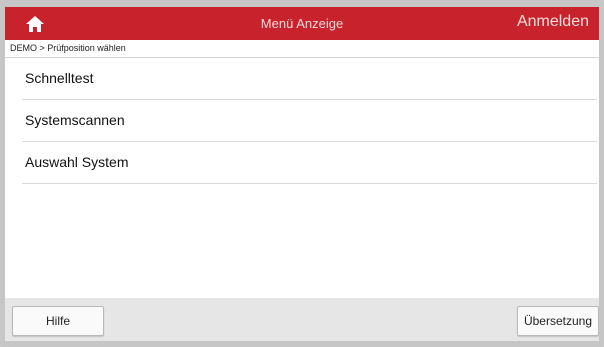  Describe the element at coordinates (59, 78) in the screenshot. I see `menu-item-label: Schnelltest` at that location.